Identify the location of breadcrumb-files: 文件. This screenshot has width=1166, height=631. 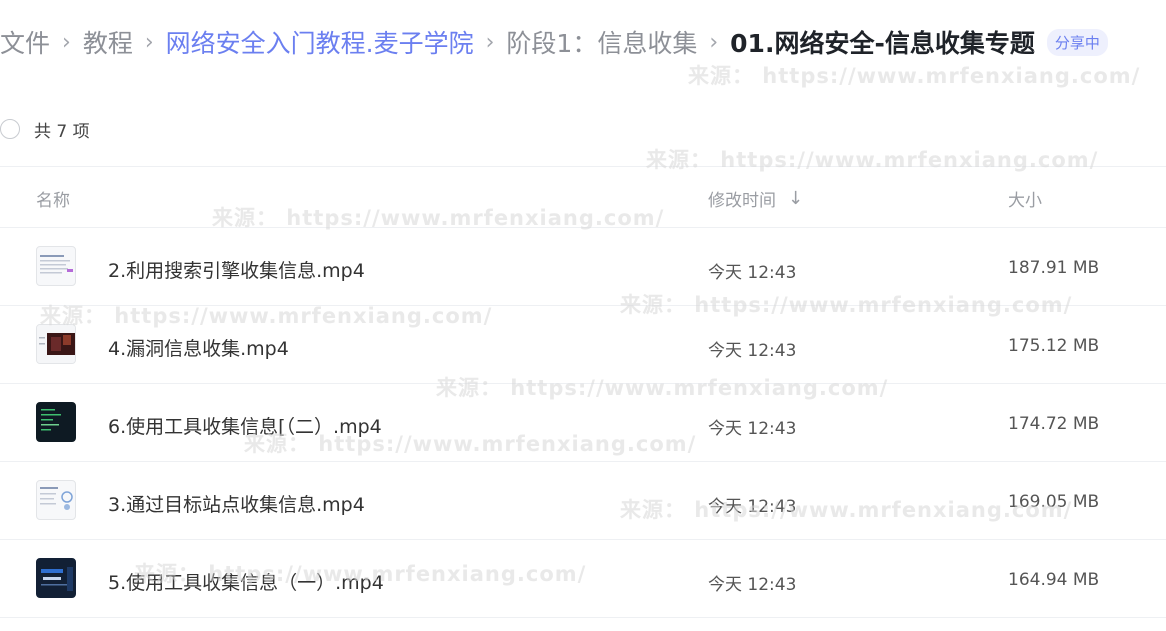
(25, 42).